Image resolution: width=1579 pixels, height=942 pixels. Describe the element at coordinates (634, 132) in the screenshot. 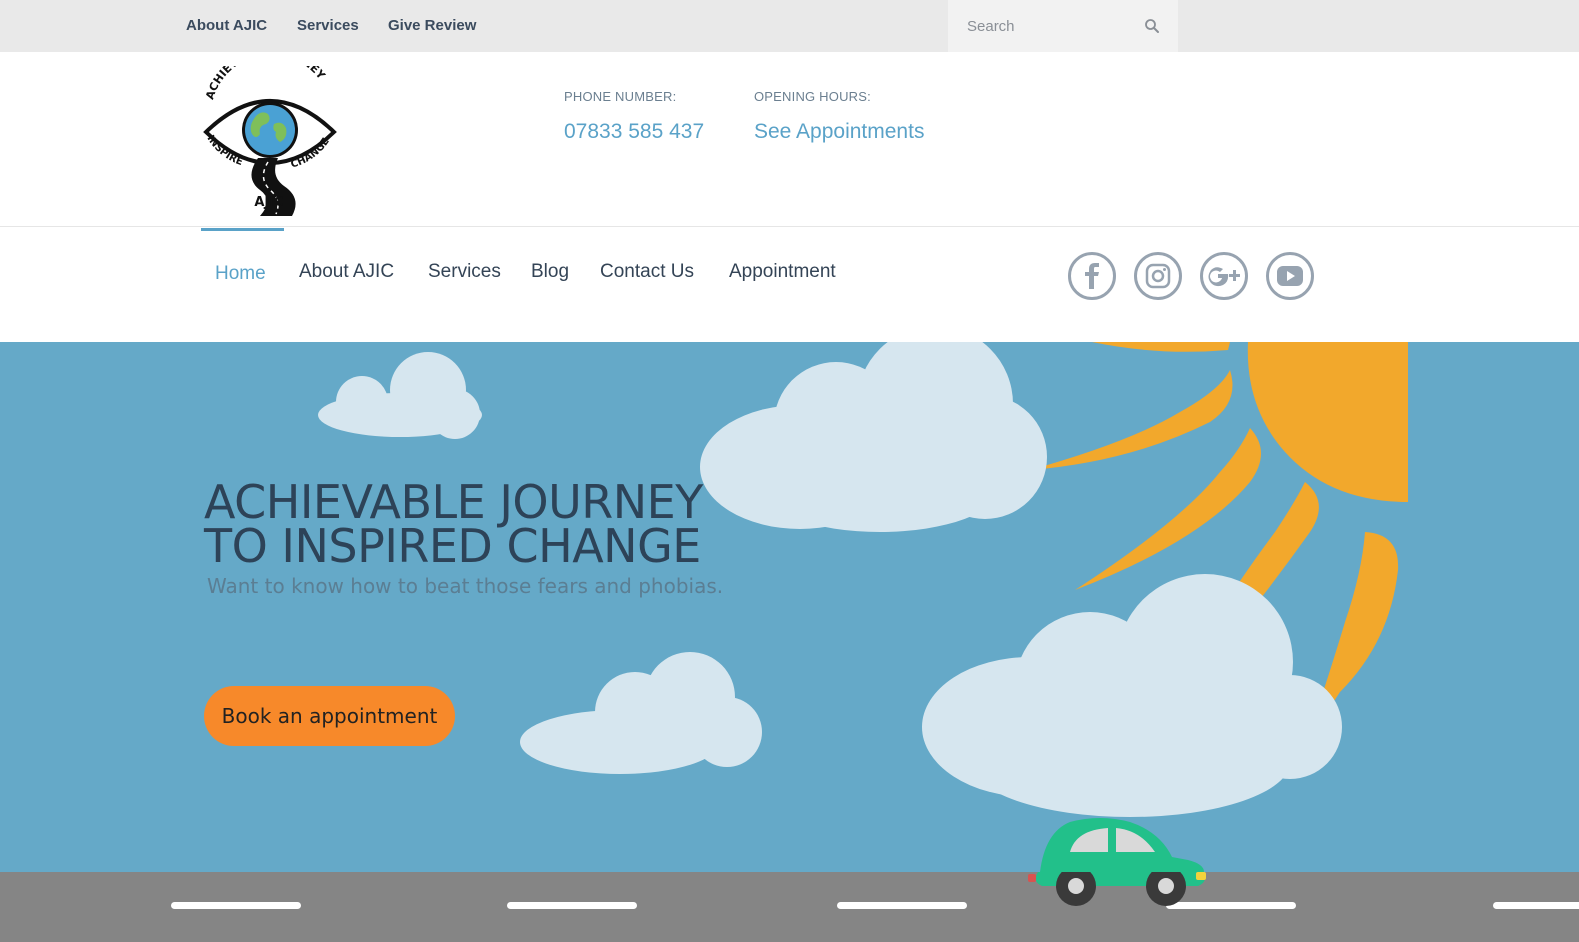

I see `phone-number-link: 07833 585 437` at that location.